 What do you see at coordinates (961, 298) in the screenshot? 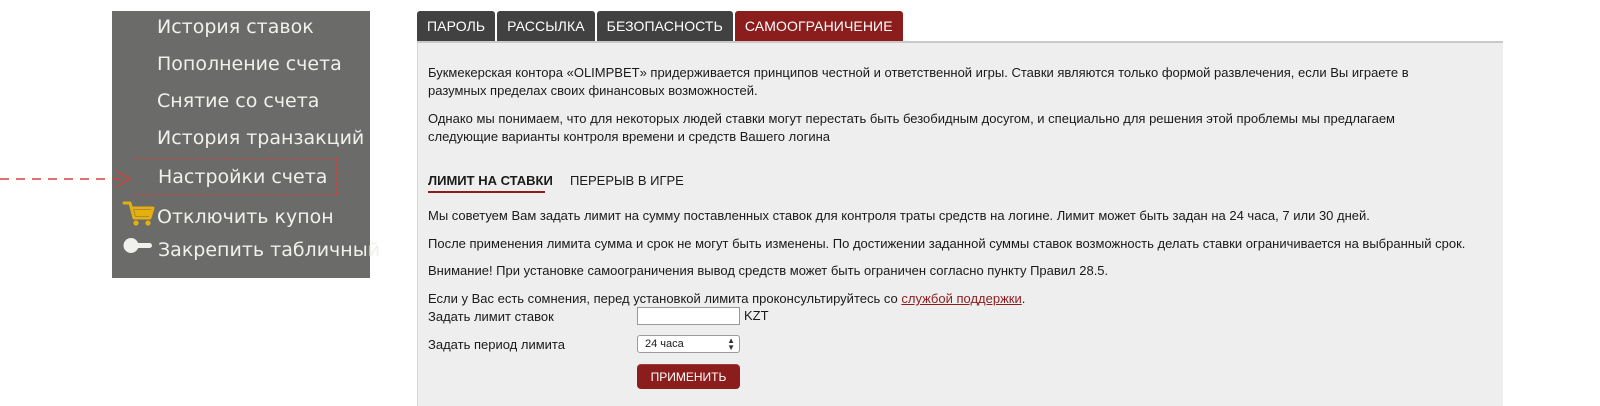
I see `support-link: службой поддержки` at bounding box center [961, 298].